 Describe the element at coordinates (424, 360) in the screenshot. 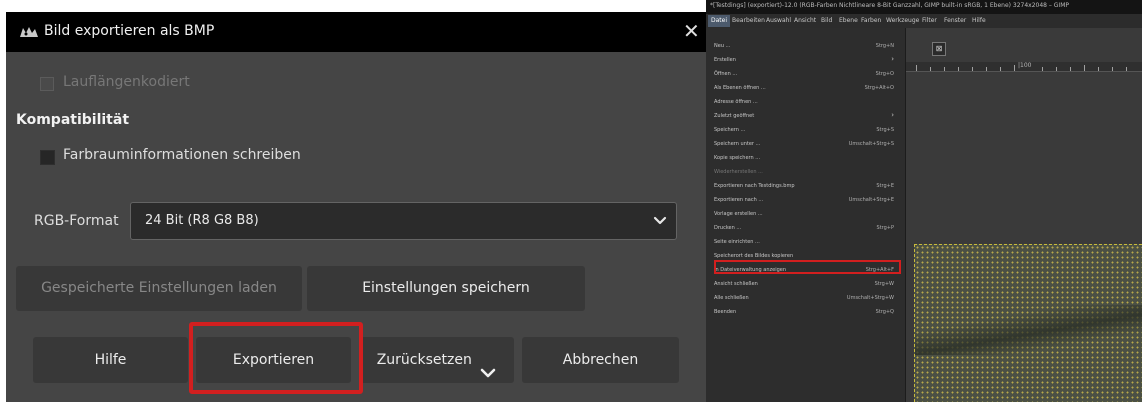

I see `reset-button-label: Zurücksetzen` at that location.